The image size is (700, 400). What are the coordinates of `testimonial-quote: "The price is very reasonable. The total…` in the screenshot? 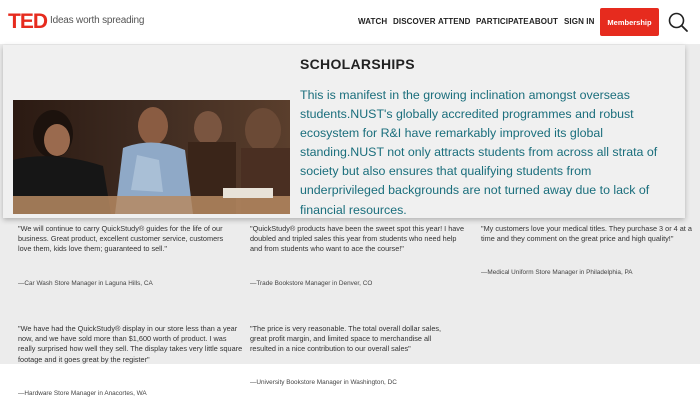 It's located at (346, 339).